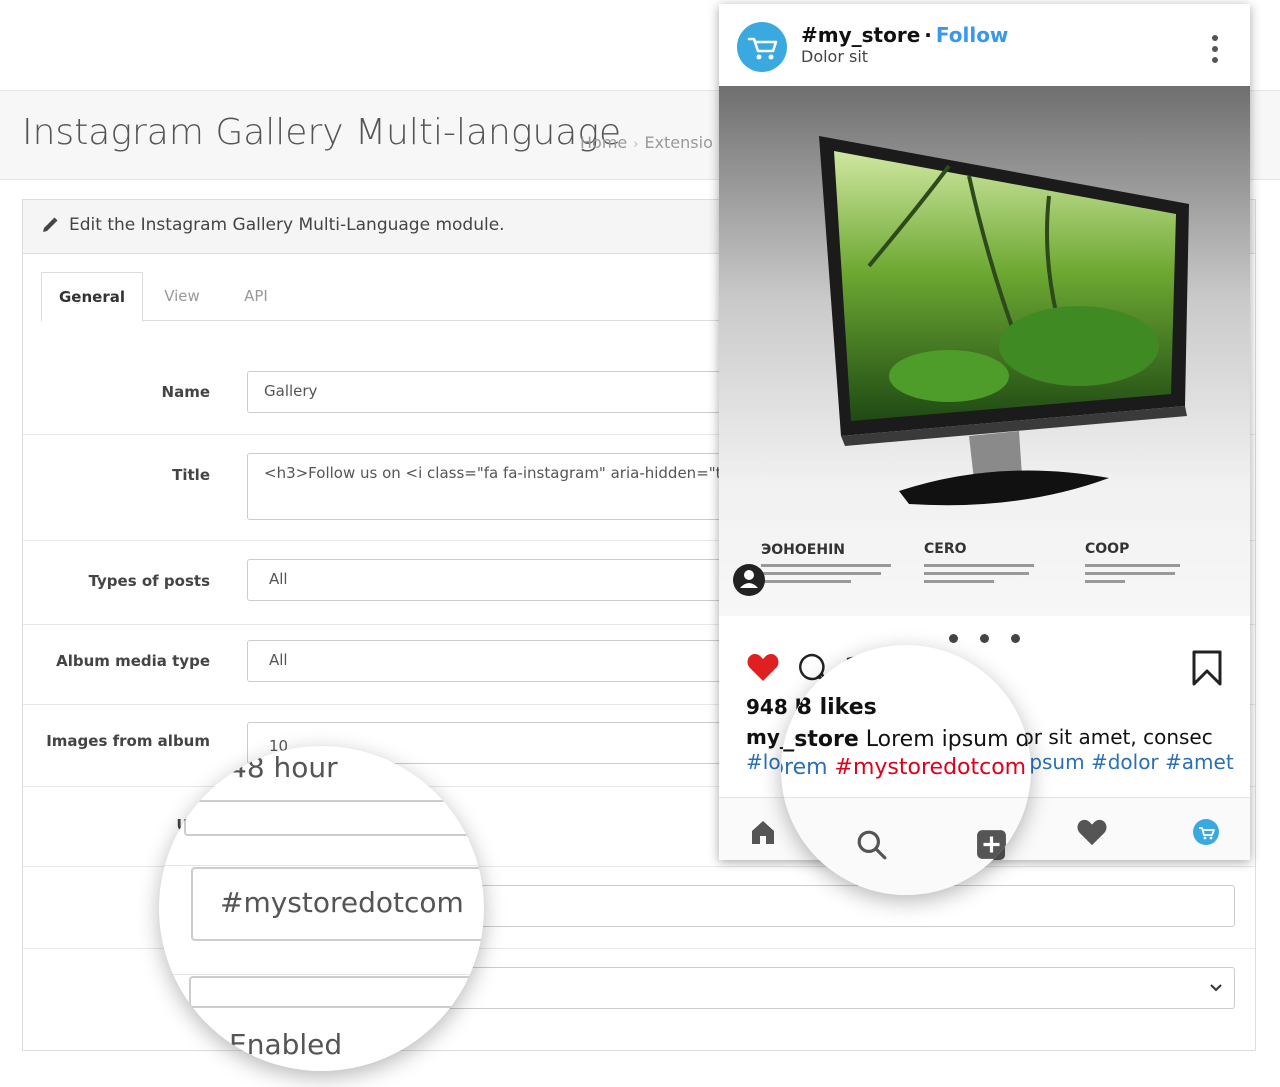 This screenshot has height=1087, width=1280. What do you see at coordinates (603, 142) in the screenshot?
I see `breadcrumb-home: Home` at bounding box center [603, 142].